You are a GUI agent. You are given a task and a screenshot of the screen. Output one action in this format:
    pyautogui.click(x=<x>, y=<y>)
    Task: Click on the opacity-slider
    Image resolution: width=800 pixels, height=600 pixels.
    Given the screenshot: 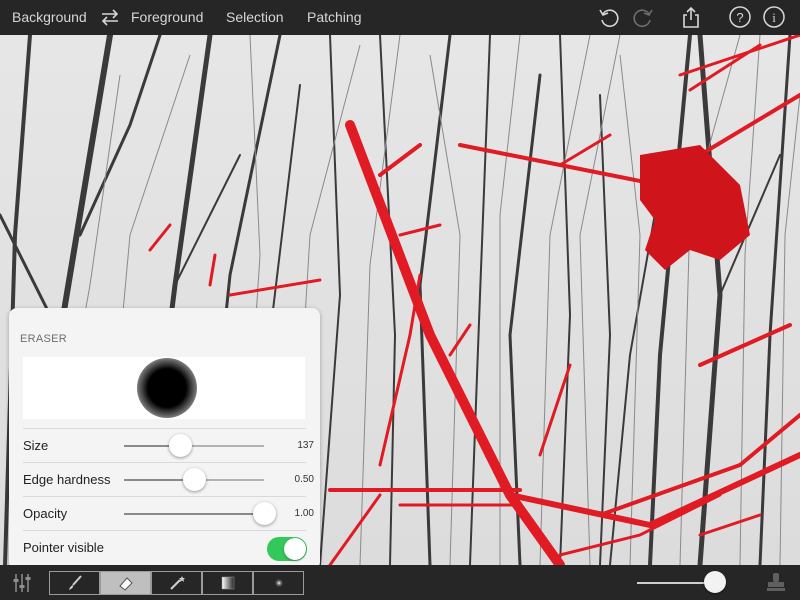 What is the action you would take?
    pyautogui.click(x=200, y=513)
    